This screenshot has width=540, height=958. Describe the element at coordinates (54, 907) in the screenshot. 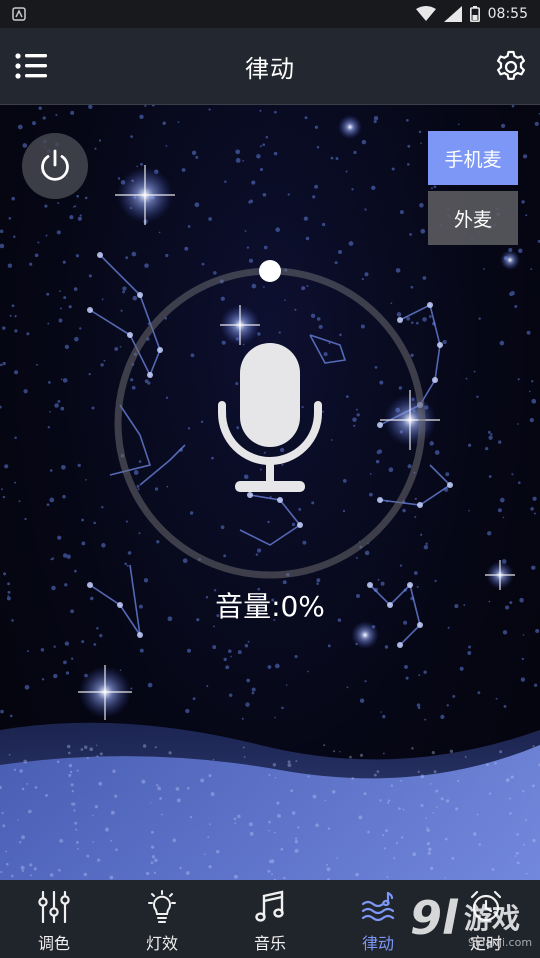

I see `sliders-icon` at that location.